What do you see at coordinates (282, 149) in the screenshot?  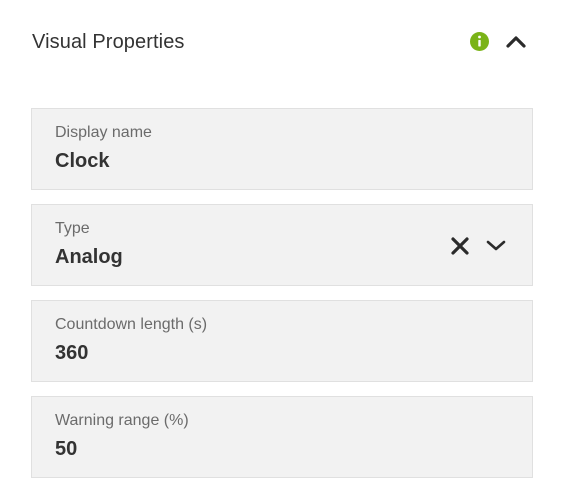 I see `display-name-field: Display name Clock` at bounding box center [282, 149].